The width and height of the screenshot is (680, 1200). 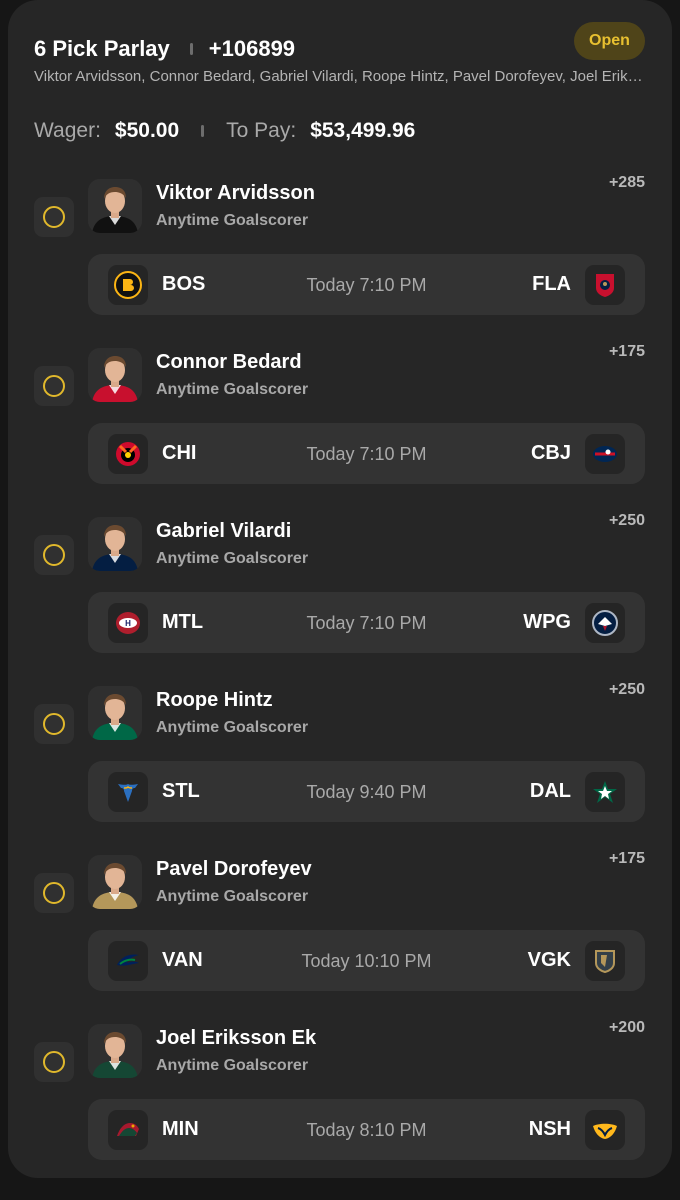 I want to click on home-team-abbr: FLA, so click(x=551, y=284).